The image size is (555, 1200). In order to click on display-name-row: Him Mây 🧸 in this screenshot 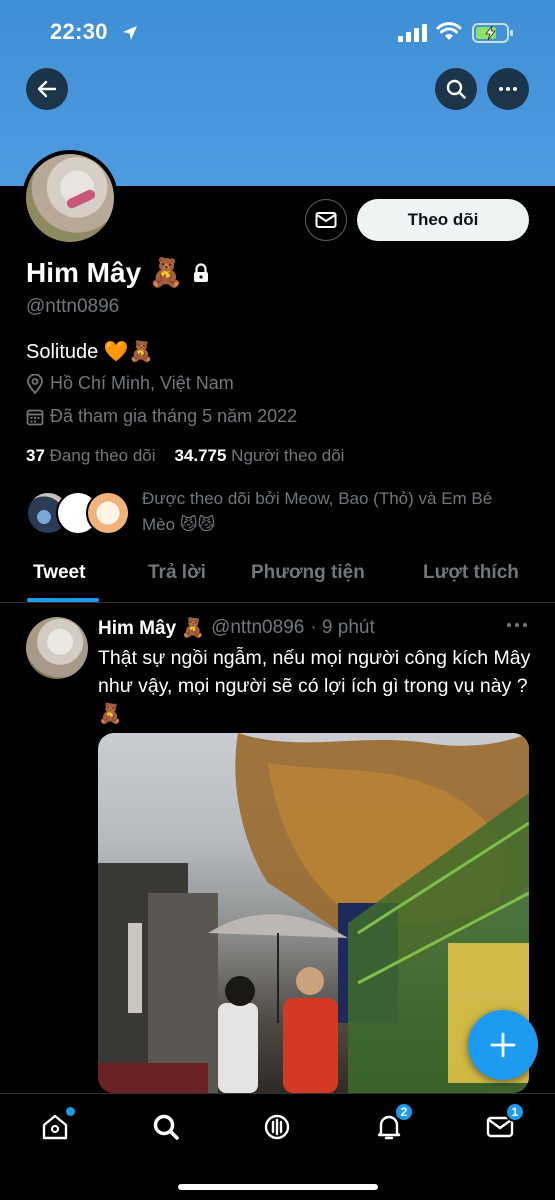, I will do `click(118, 272)`.